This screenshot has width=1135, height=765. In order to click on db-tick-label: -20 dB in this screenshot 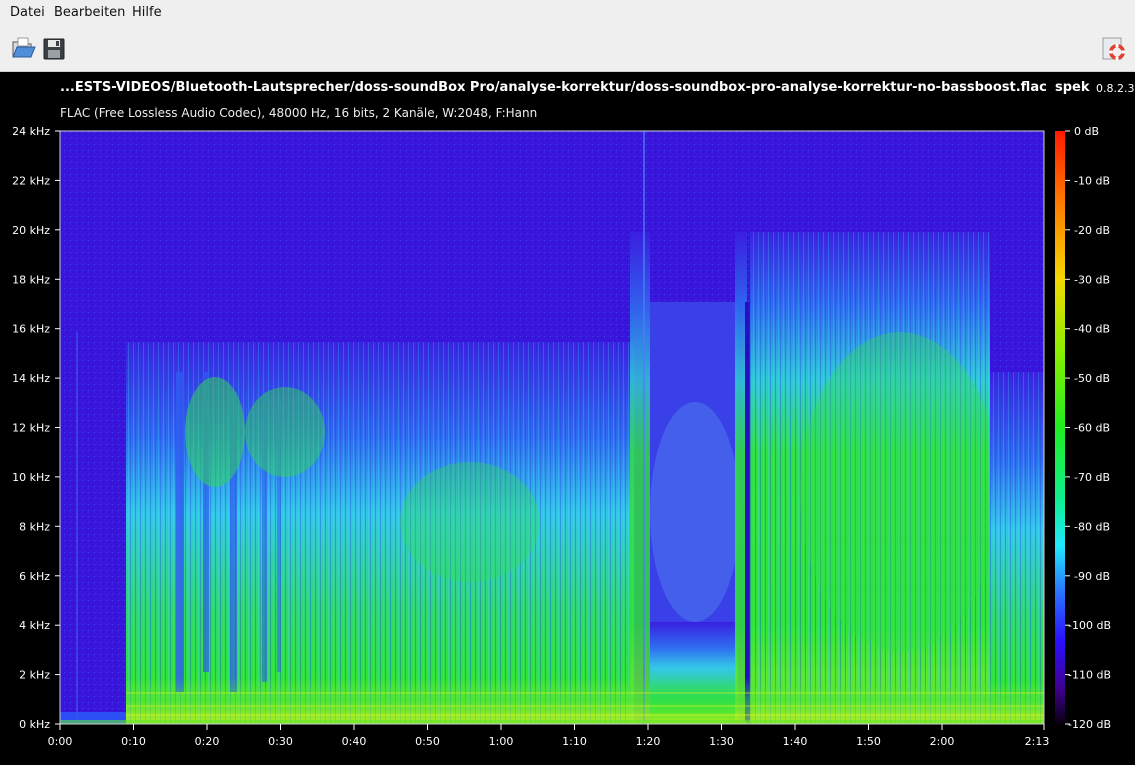, I will do `click(1092, 230)`.